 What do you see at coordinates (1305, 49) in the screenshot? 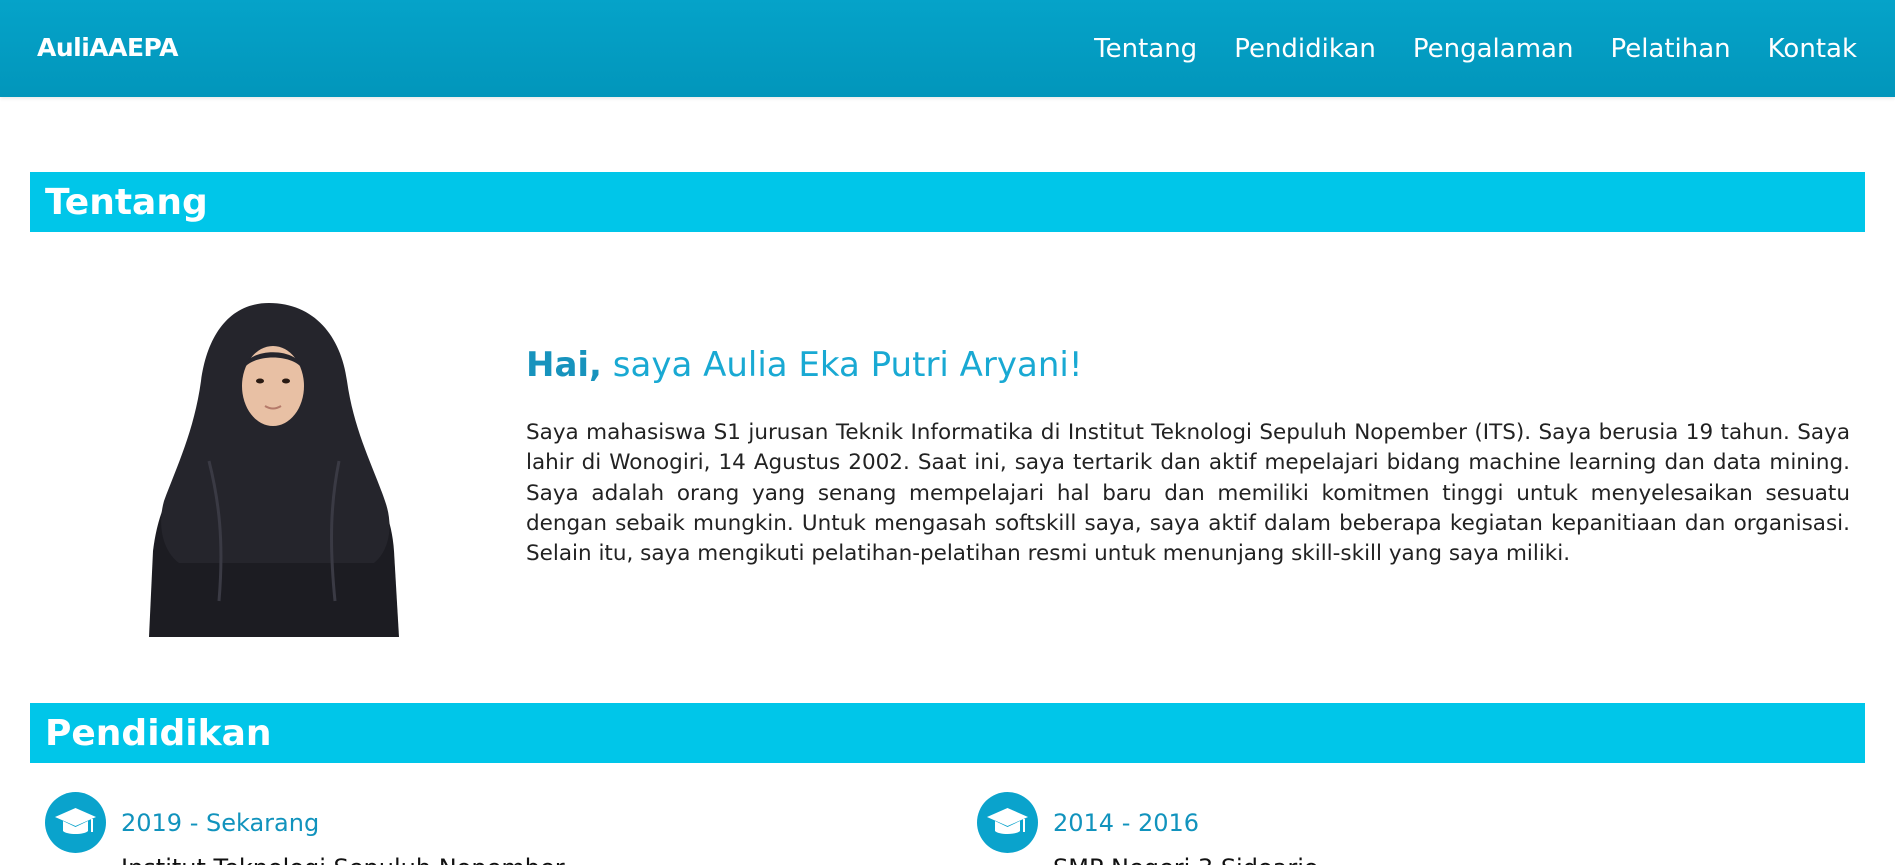
I see `nav-link-pendidikan: Pendidikan` at bounding box center [1305, 49].